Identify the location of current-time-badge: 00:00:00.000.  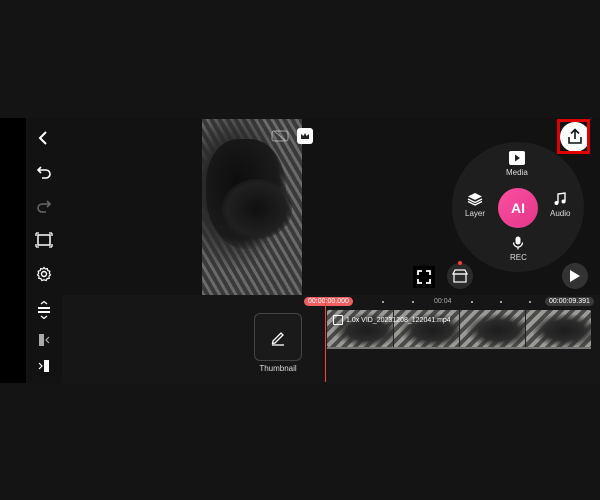
(328, 301).